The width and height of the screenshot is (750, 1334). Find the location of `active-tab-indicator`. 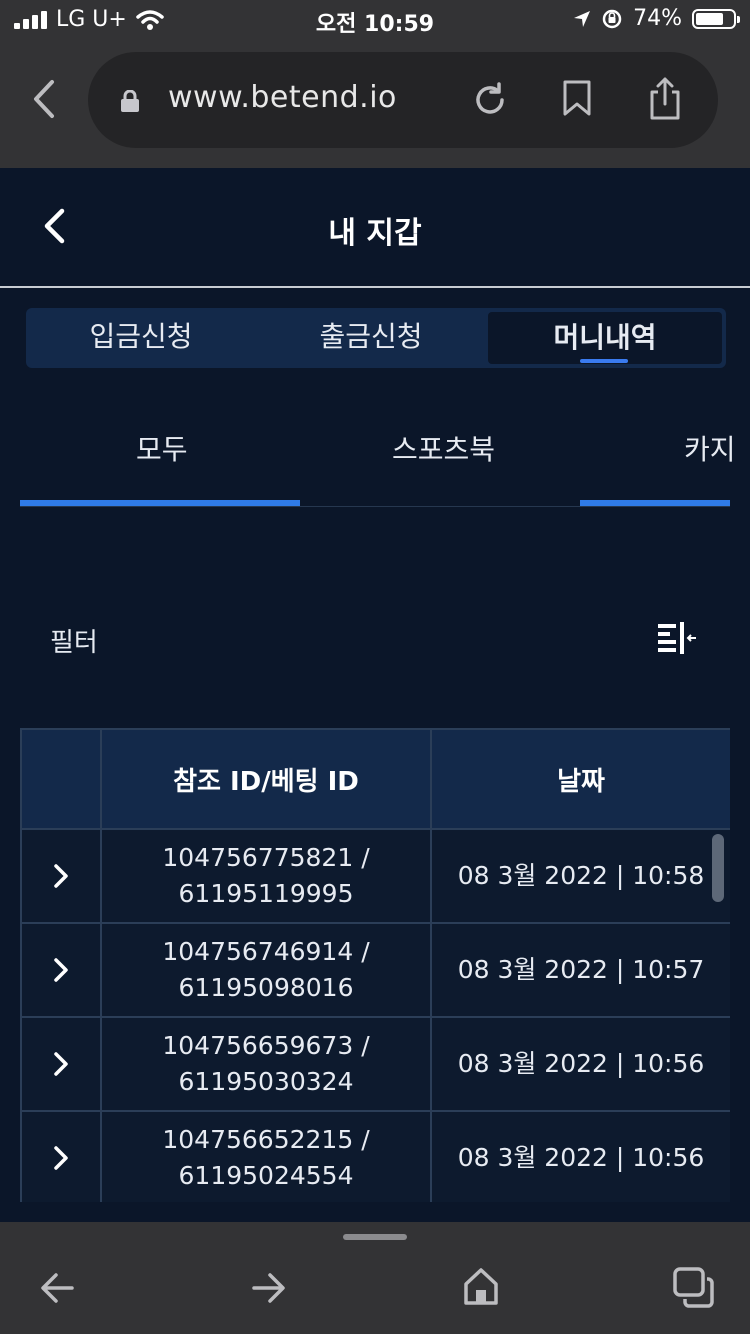

active-tab-indicator is located at coordinates (604, 361).